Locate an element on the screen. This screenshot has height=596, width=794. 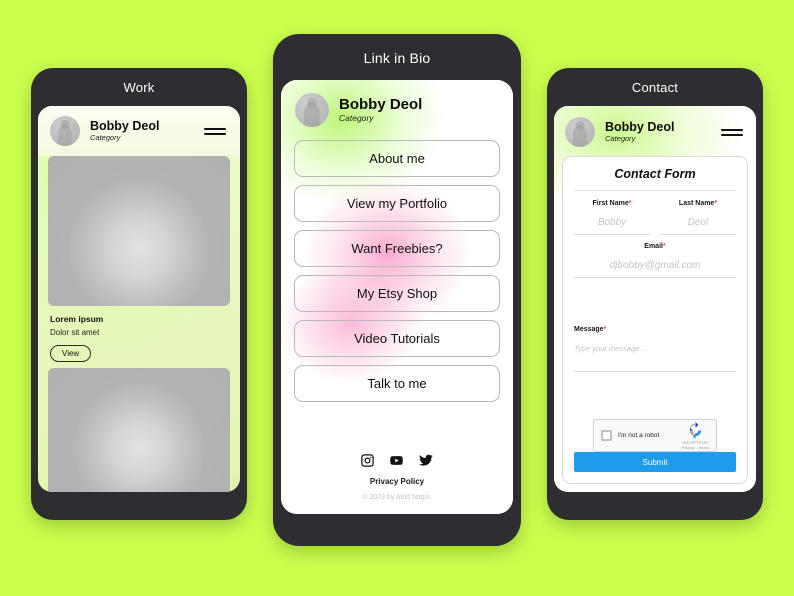
phone-title-contact: Contact is located at coordinates (655, 87).